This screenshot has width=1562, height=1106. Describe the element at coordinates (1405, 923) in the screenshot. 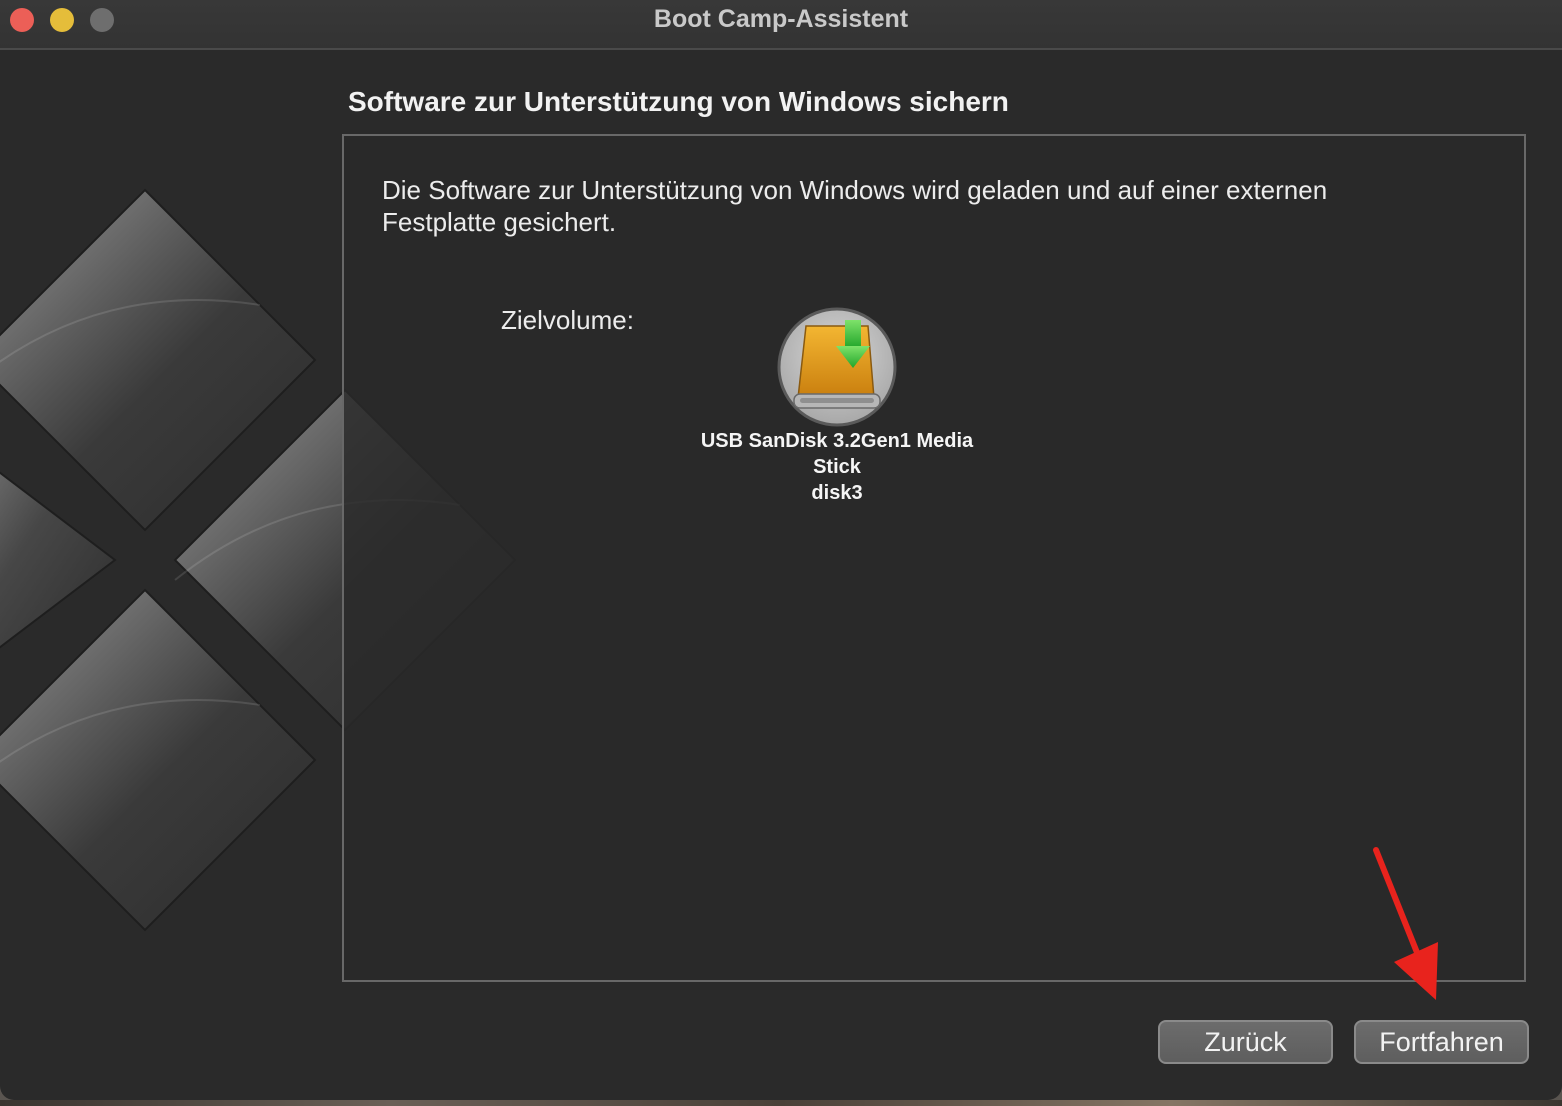

I see `annotation-arrow-icon` at that location.